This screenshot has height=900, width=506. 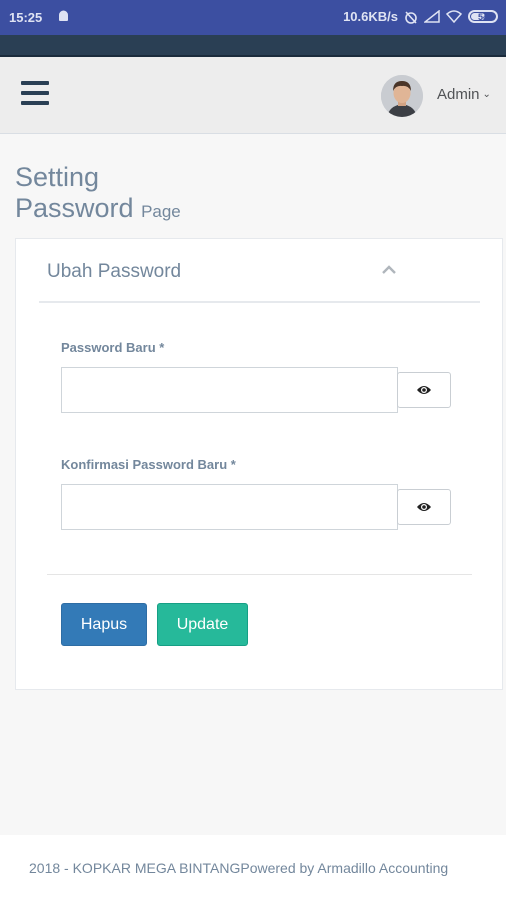 What do you see at coordinates (259, 302) in the screenshot?
I see `panel-divider` at bounding box center [259, 302].